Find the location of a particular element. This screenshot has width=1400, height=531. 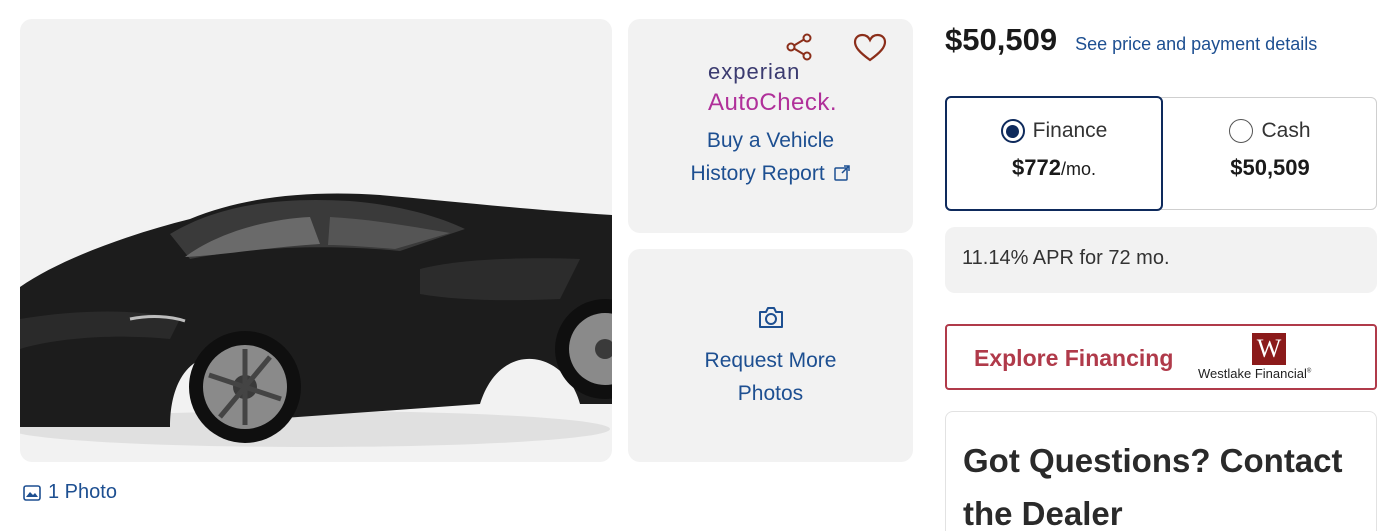

price-header: $50,509 See price and payment details is located at coordinates (1131, 40).